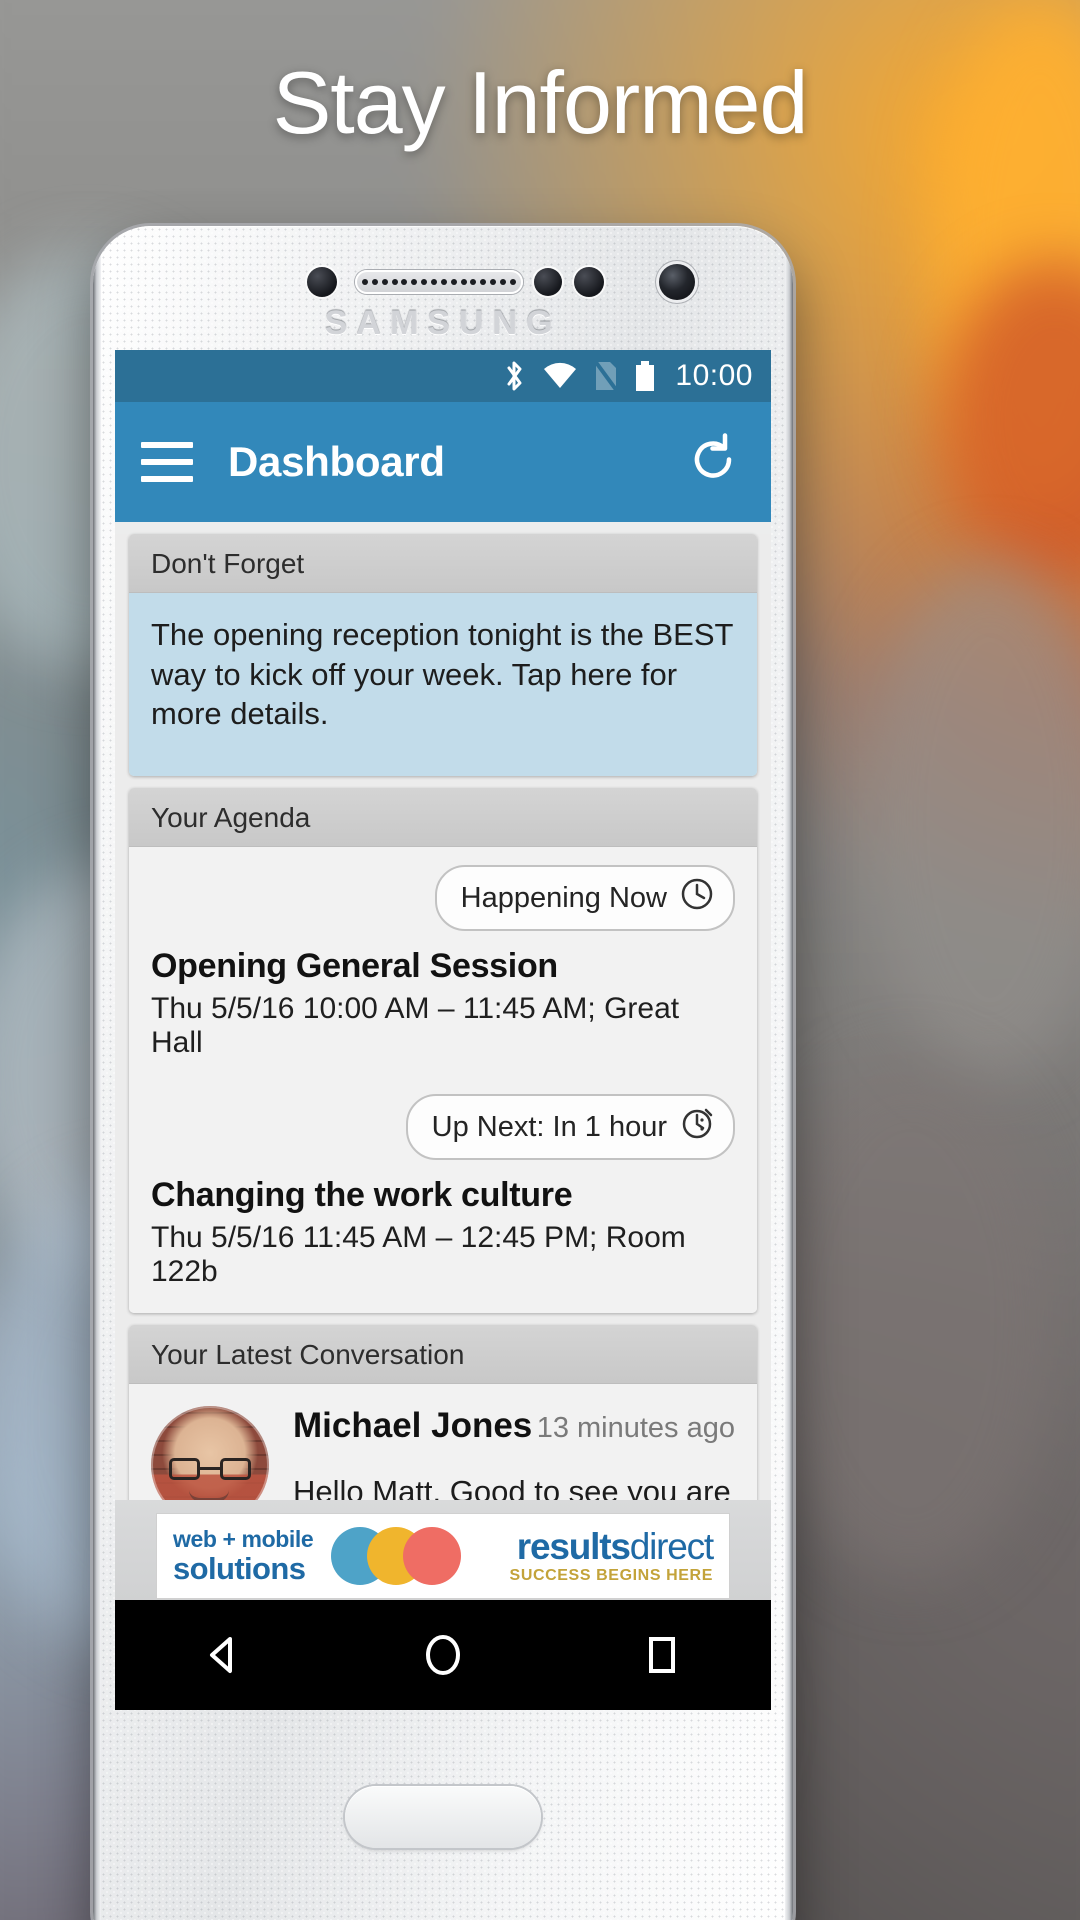 The width and height of the screenshot is (1080, 1920). Describe the element at coordinates (606, 376) in the screenshot. I see `sd-card-off-icon` at that location.